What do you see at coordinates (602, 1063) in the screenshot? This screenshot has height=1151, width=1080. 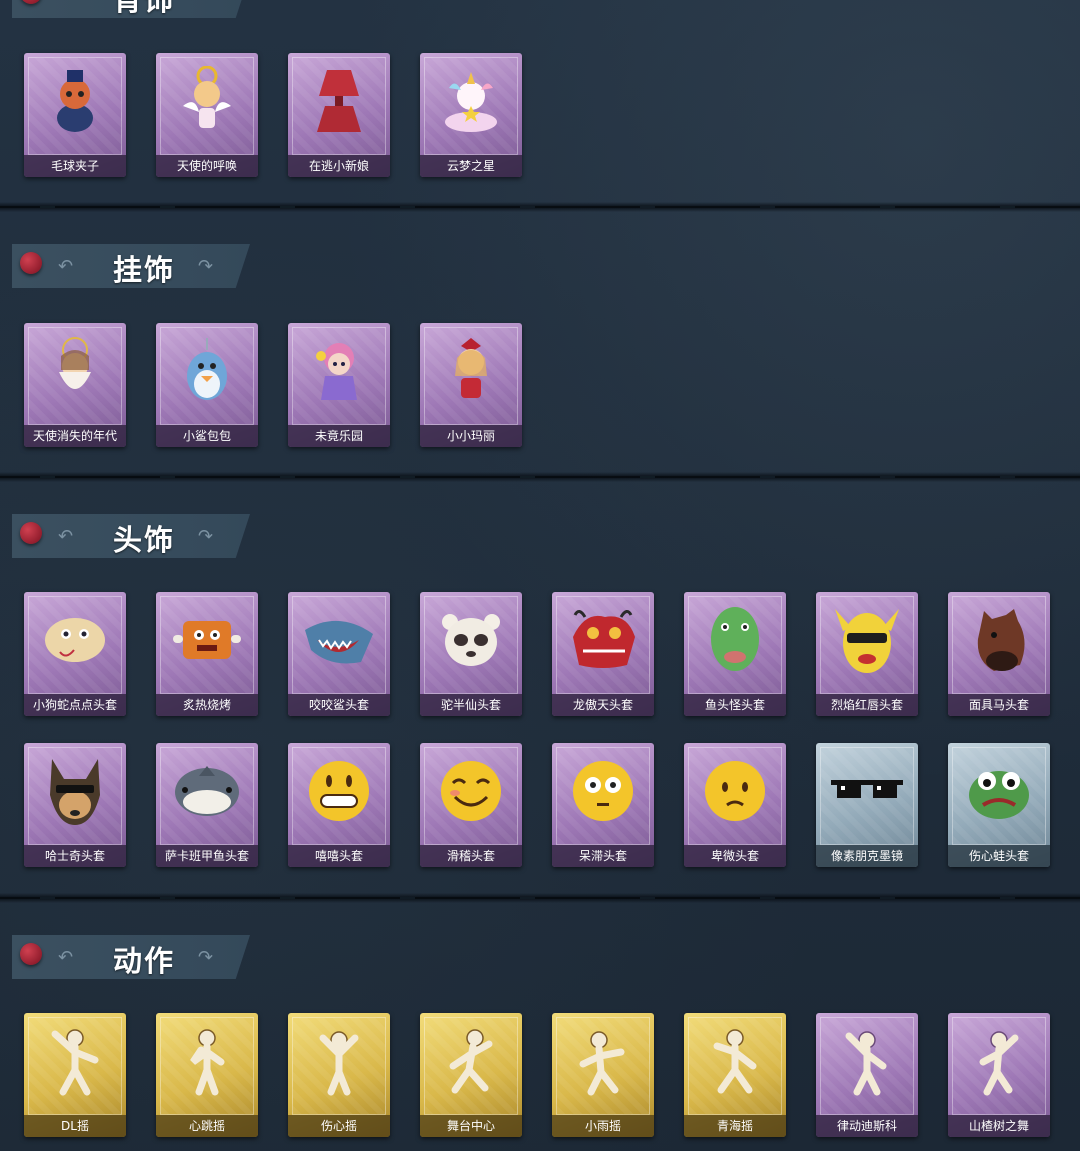 I see `rain-pose-icon` at bounding box center [602, 1063].